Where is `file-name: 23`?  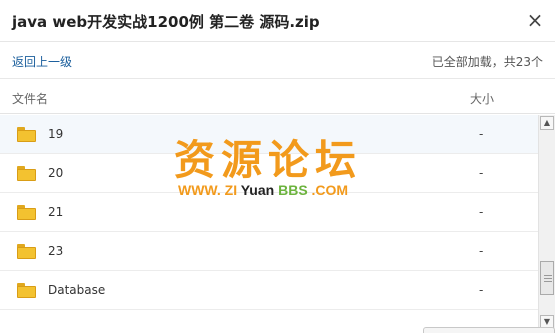
file-name: 23 is located at coordinates (56, 251).